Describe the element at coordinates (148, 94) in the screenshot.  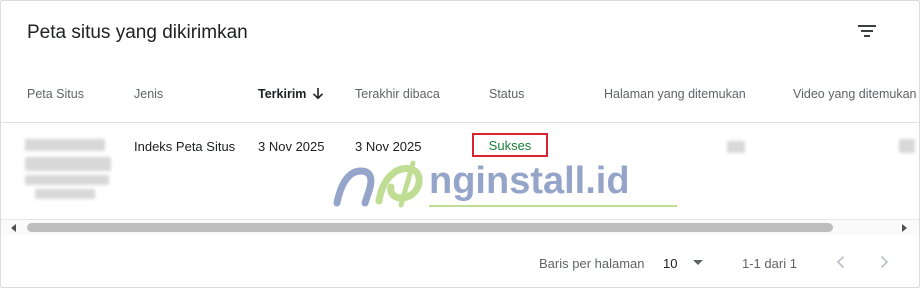
I see `column-header-jenis: Jenis` at that location.